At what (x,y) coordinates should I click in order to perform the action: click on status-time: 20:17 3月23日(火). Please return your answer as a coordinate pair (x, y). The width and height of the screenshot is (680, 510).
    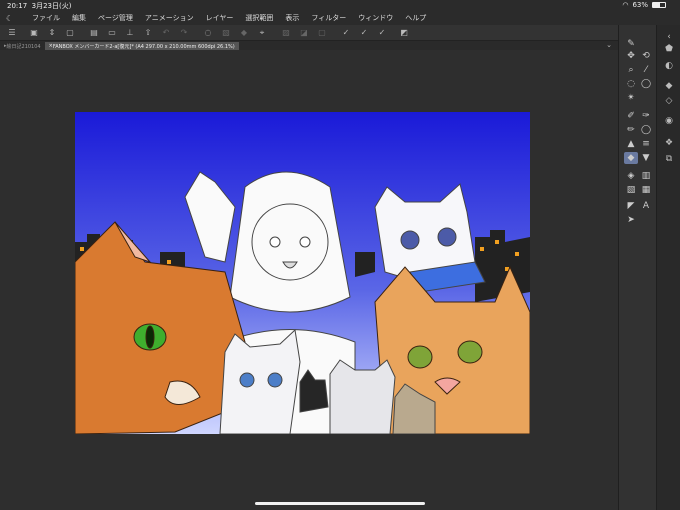
    Looking at the image, I should click on (39, 6).